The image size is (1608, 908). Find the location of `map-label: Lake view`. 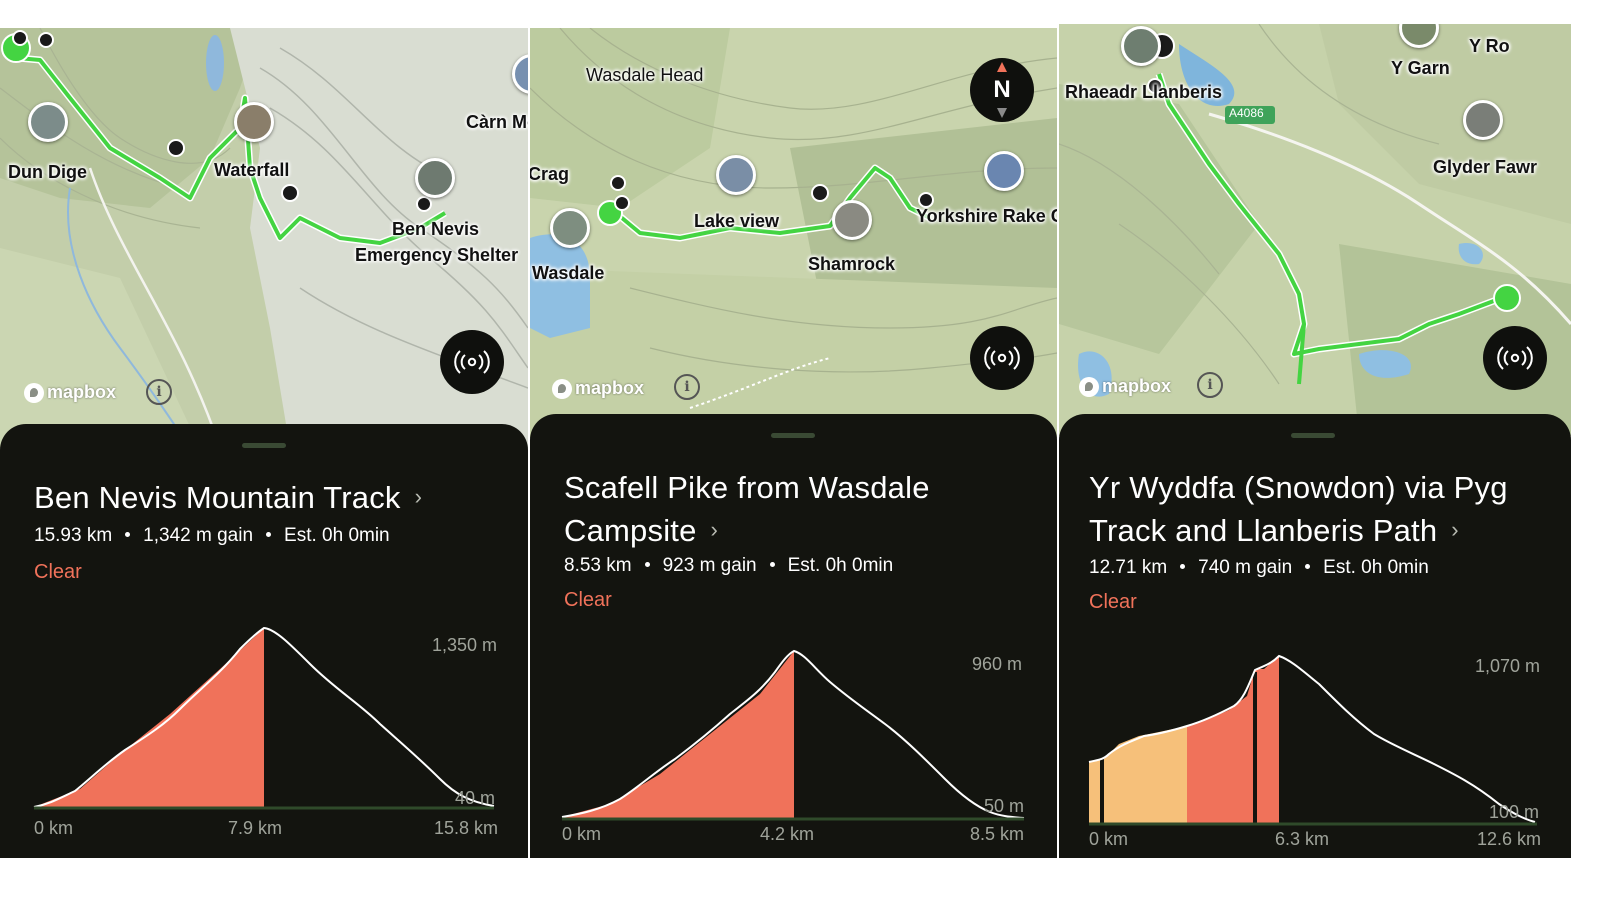

map-label: Lake view is located at coordinates (737, 221).